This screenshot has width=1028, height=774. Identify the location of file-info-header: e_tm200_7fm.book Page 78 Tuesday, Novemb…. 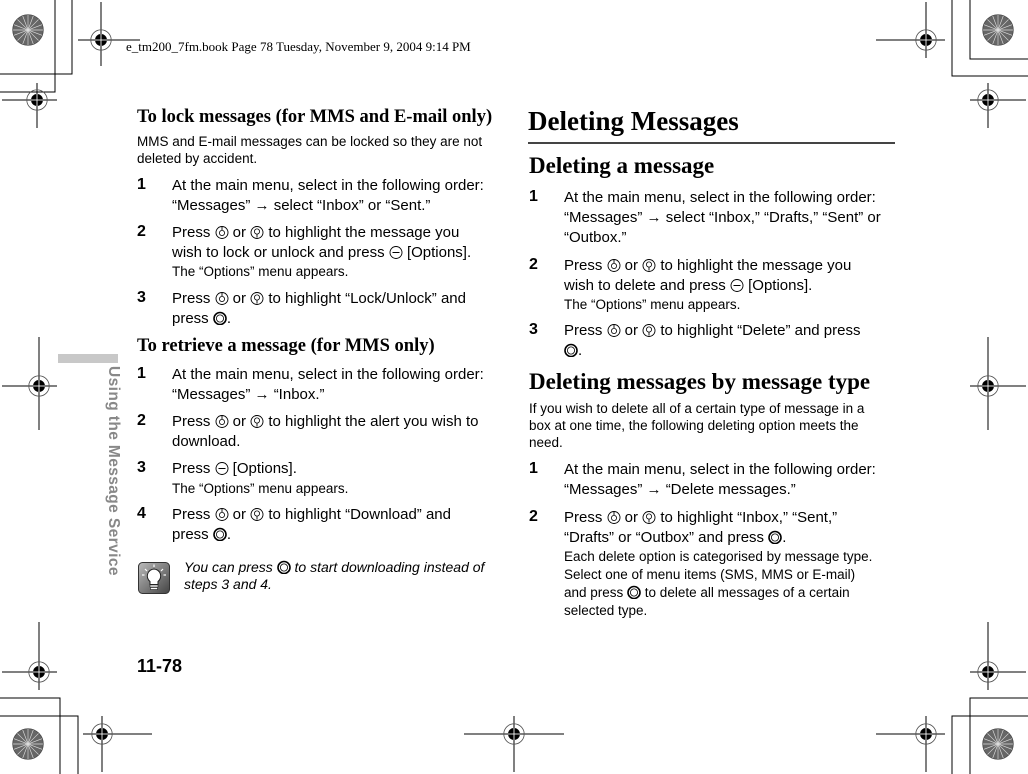
(298, 46).